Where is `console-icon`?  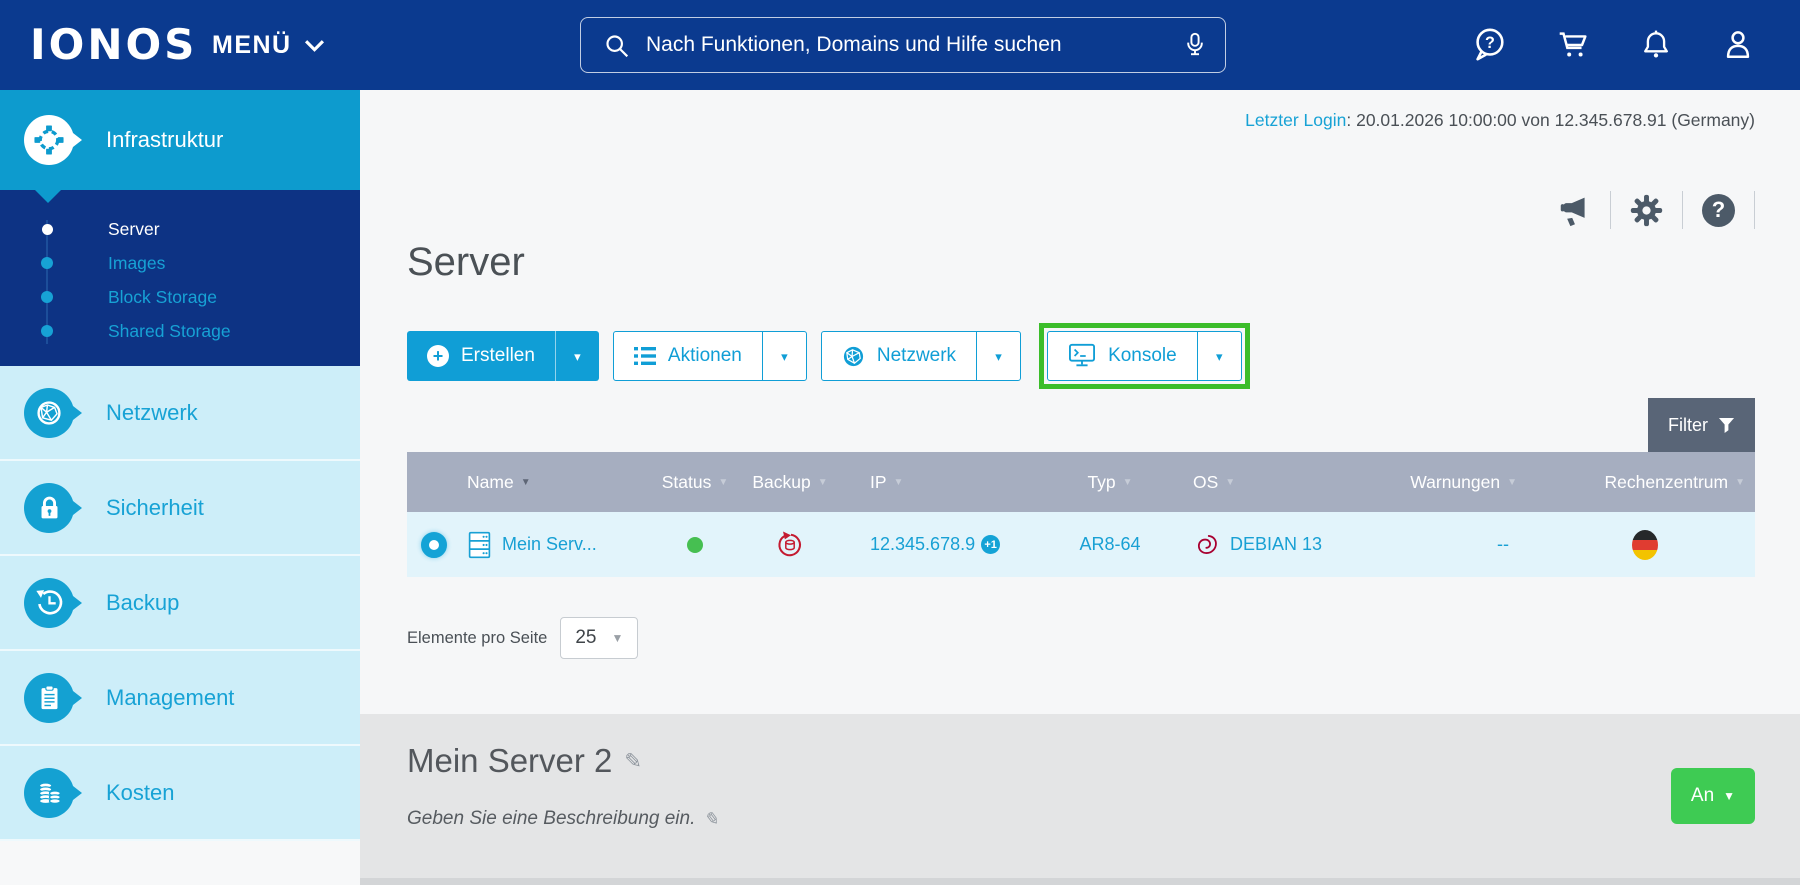 console-icon is located at coordinates (1082, 355).